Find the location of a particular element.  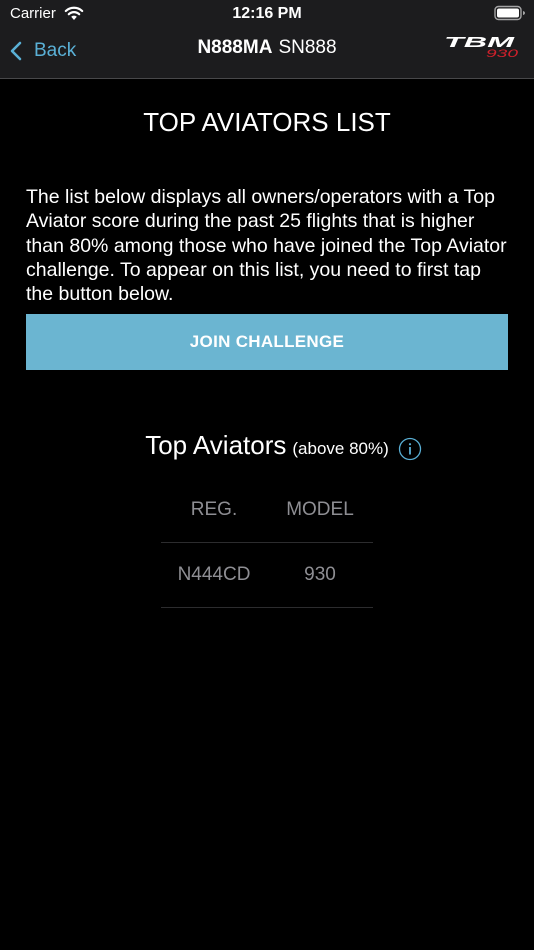

cell-registration: N444CD is located at coordinates (214, 574).